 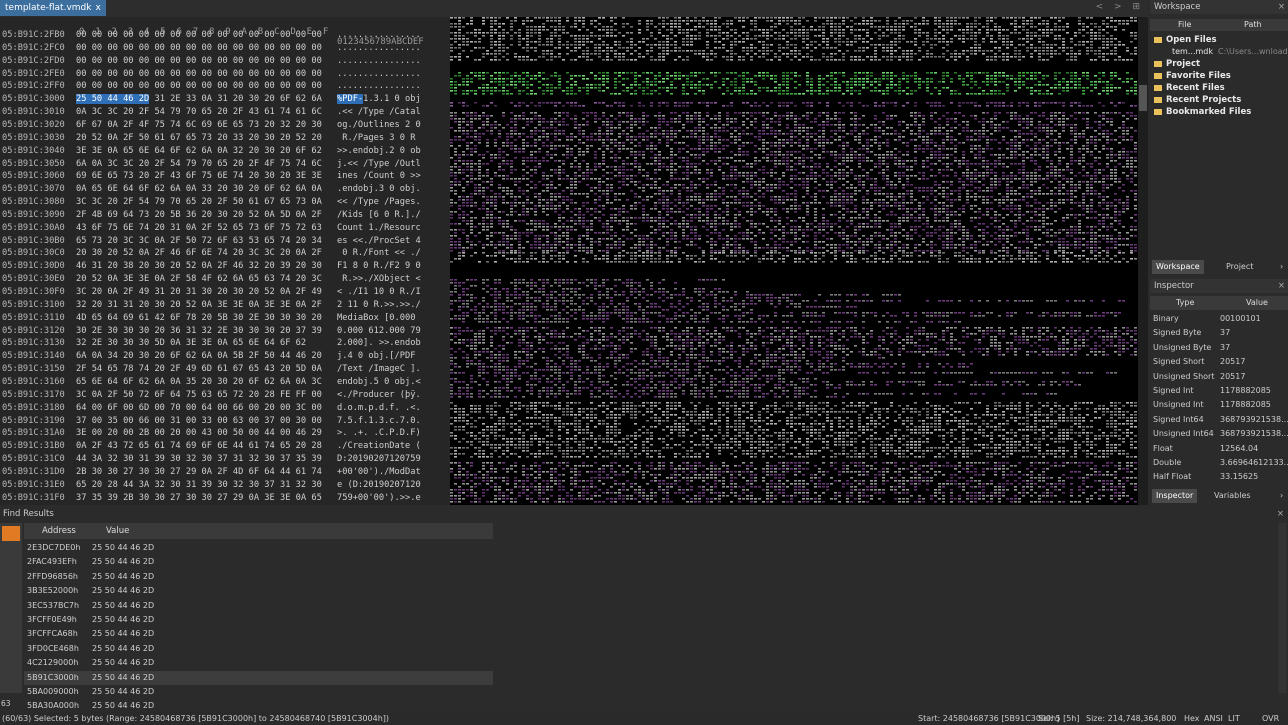 What do you see at coordinates (1234, 718) in the screenshot?
I see `status-endian: LIT` at bounding box center [1234, 718].